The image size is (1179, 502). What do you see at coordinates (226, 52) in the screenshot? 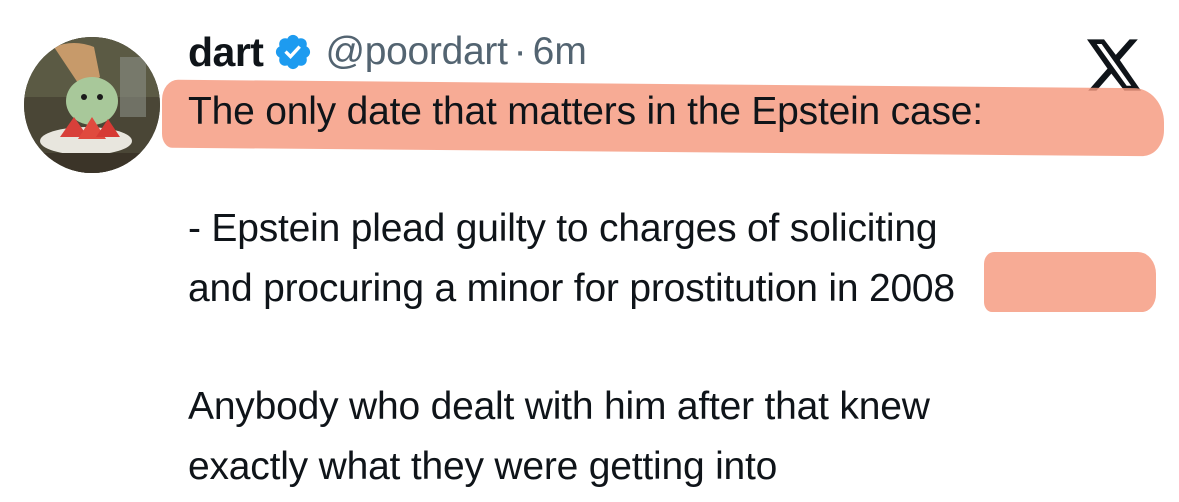
I see `author-name: dart` at bounding box center [226, 52].